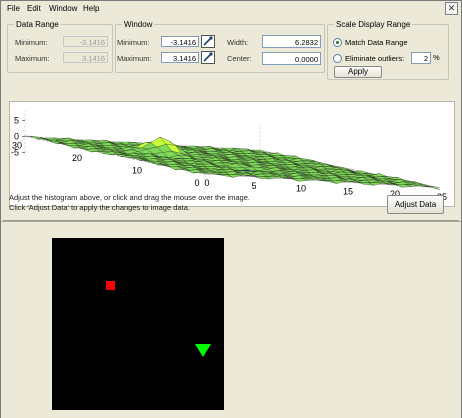 Image resolution: width=462 pixels, height=418 pixels. I want to click on menu-edit: Edit, so click(34, 8).